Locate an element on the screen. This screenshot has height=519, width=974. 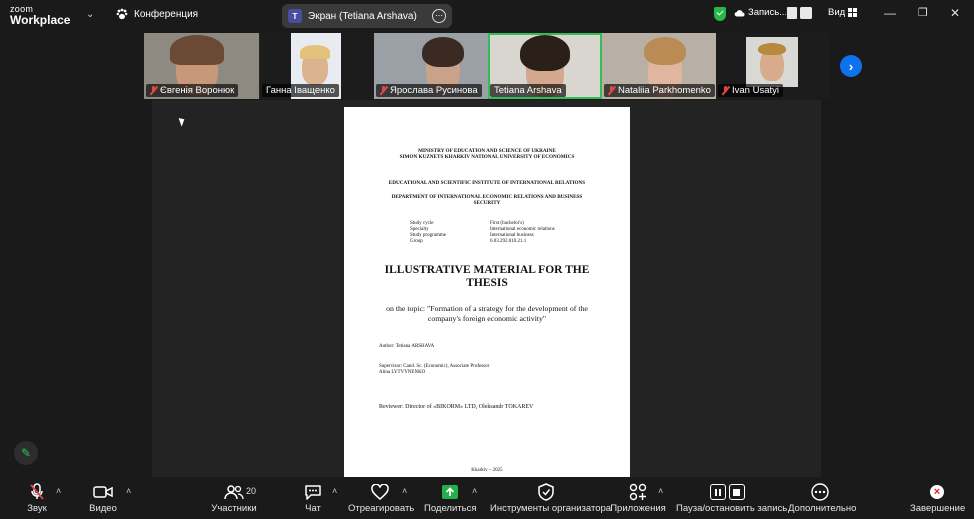
cloud-icon is located at coordinates (739, 13).